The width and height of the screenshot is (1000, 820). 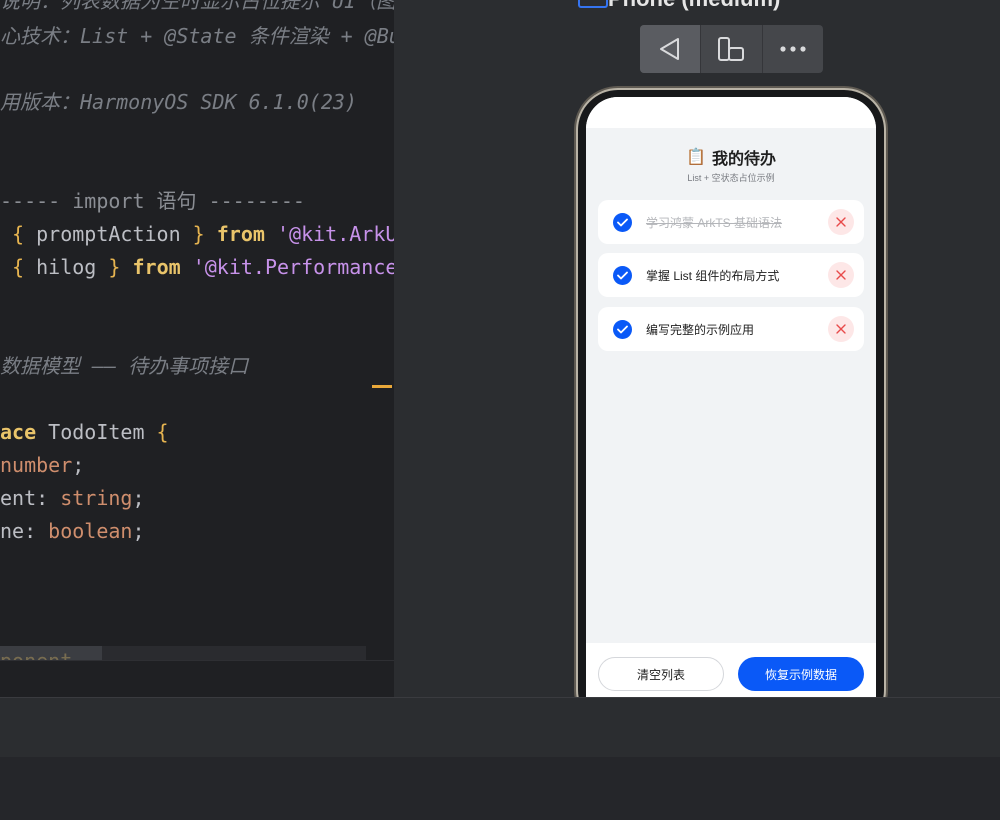 What do you see at coordinates (731, 112) in the screenshot?
I see `status-bar` at bounding box center [731, 112].